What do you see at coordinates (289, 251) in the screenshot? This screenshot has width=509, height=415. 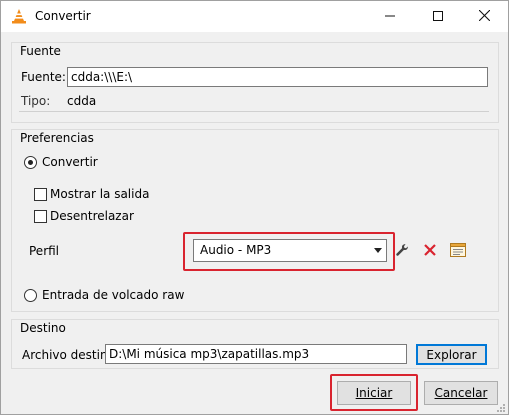 I see `profile-highlight-box` at bounding box center [289, 251].